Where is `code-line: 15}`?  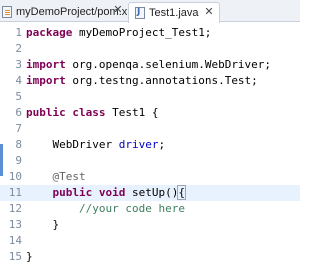
code-line: 15} is located at coordinates (150, 257).